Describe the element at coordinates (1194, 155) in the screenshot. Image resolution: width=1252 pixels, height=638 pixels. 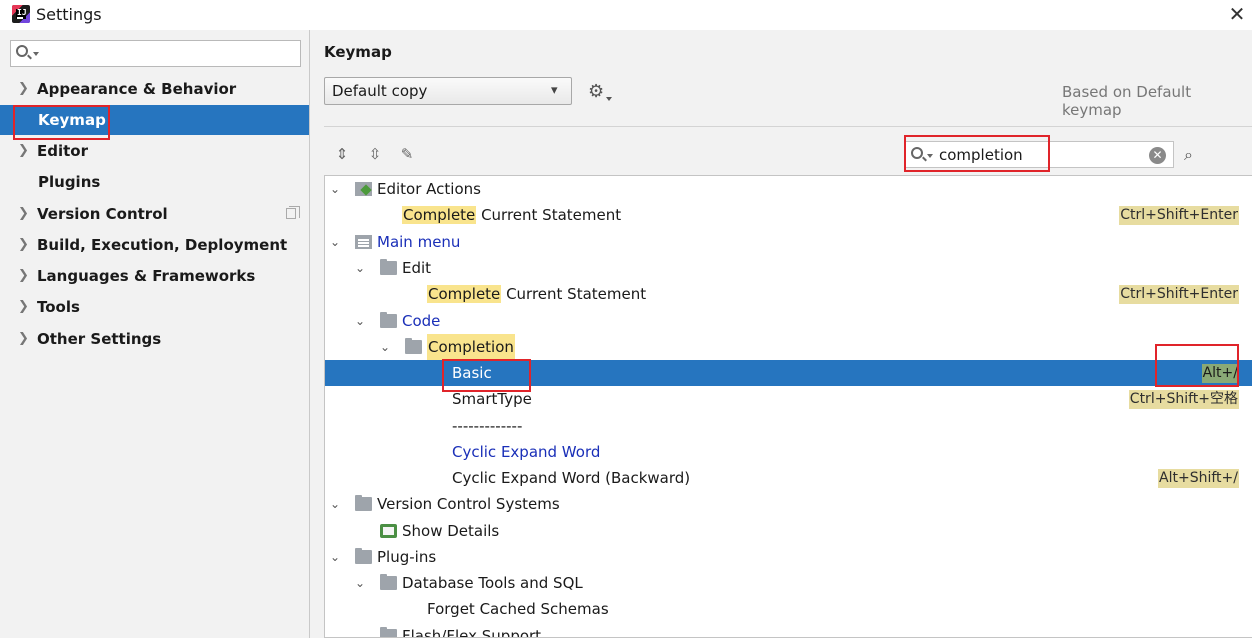
I see `find-by-shortcut-icon: ⌕` at that location.